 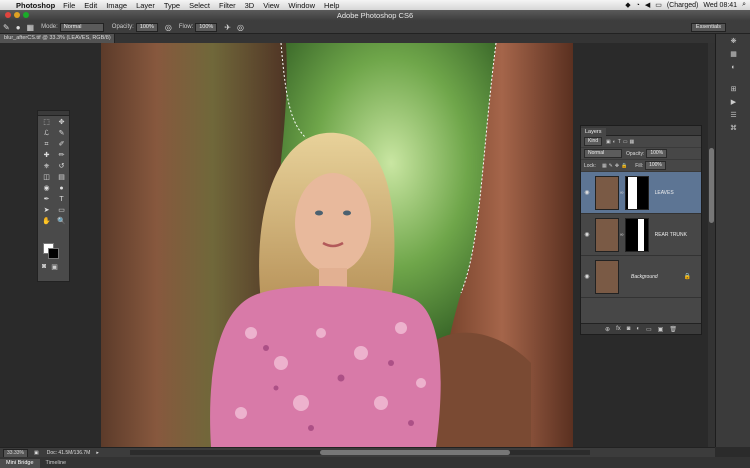 I want to click on lasso-tool-icon: ℒ, so click(x=46, y=134).